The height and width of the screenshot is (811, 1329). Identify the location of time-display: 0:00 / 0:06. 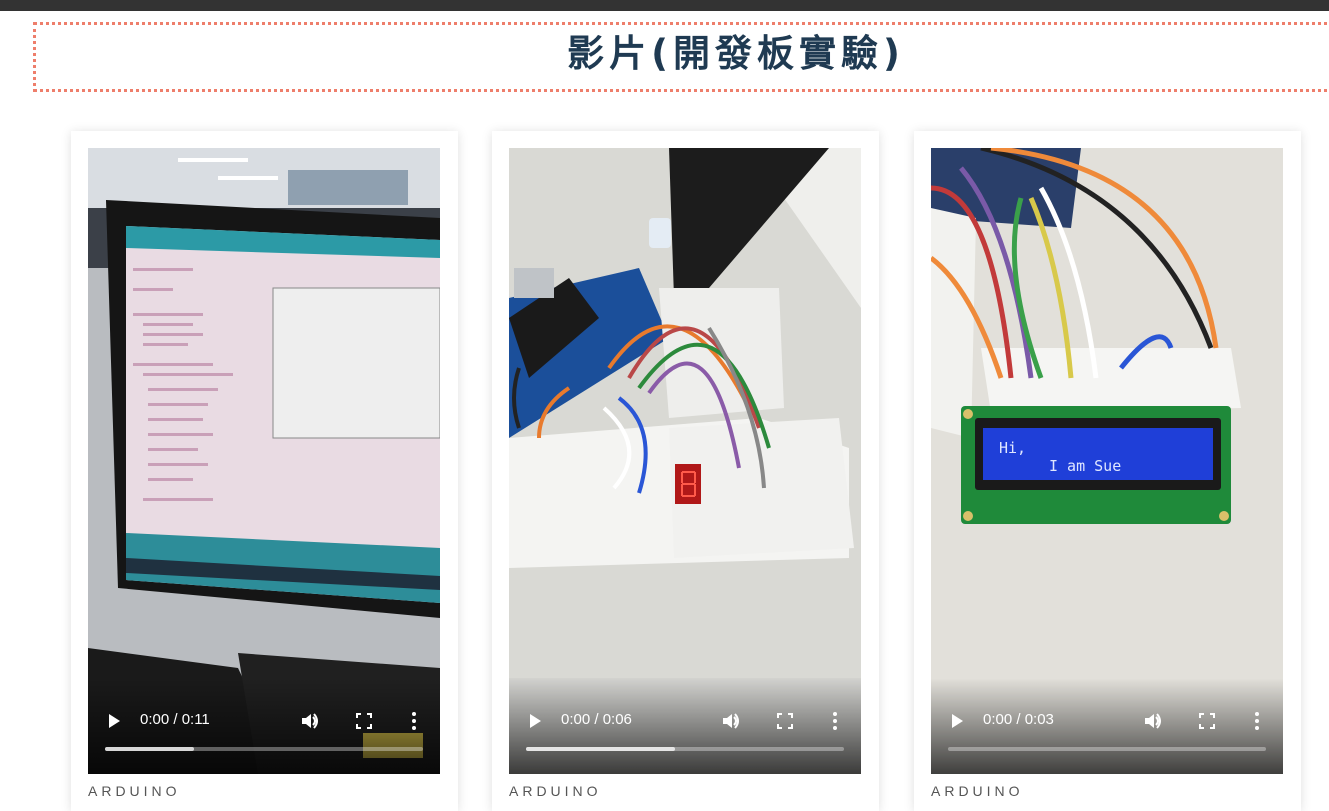
(596, 719).